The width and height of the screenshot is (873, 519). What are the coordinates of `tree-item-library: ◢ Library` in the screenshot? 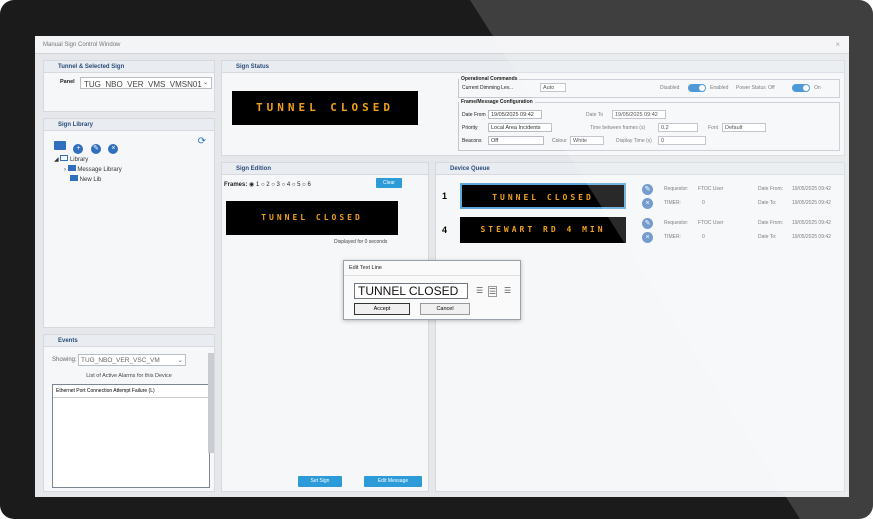 It's located at (88, 160).